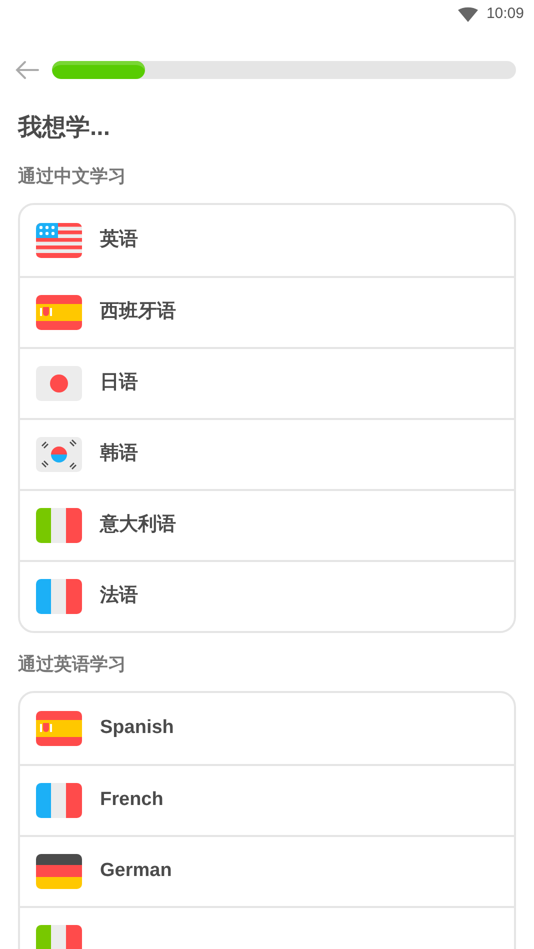 The width and height of the screenshot is (534, 949). I want to click on language-option: 法语, so click(267, 595).